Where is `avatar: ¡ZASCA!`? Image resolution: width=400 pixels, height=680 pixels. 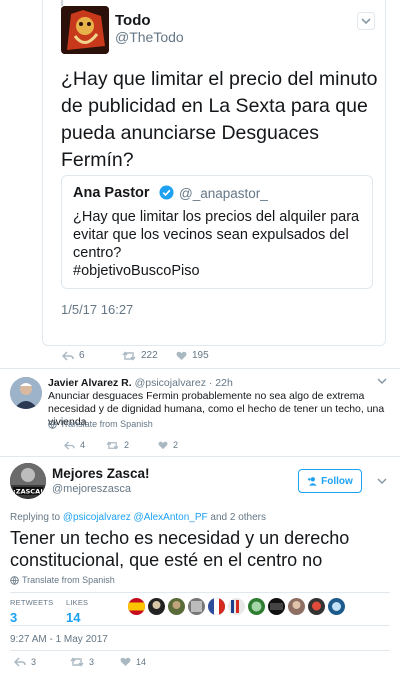
avatar: ¡ZASCA! is located at coordinates (28, 481).